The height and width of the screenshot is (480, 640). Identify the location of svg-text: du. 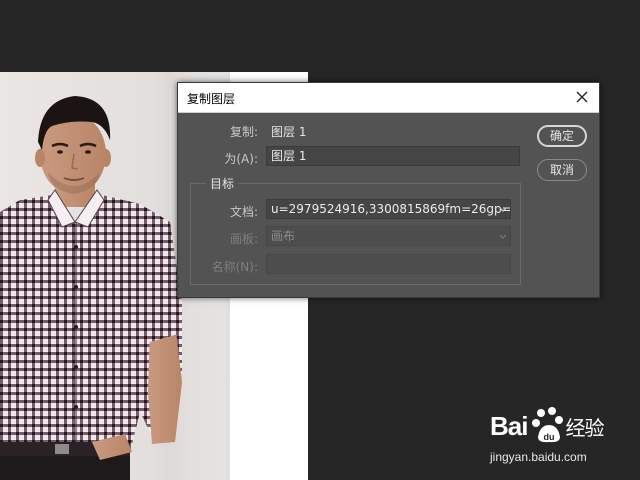
(549, 437).